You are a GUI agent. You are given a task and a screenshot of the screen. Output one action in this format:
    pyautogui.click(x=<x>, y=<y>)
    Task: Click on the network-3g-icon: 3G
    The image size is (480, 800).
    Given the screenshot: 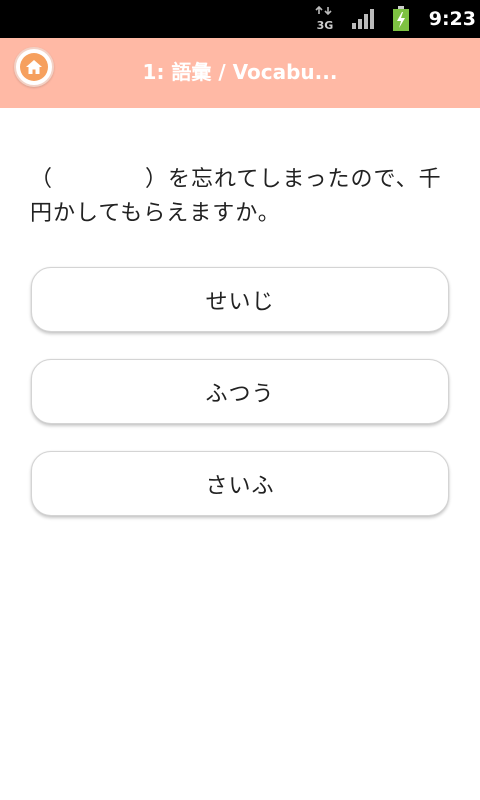 What is the action you would take?
    pyautogui.click(x=325, y=19)
    